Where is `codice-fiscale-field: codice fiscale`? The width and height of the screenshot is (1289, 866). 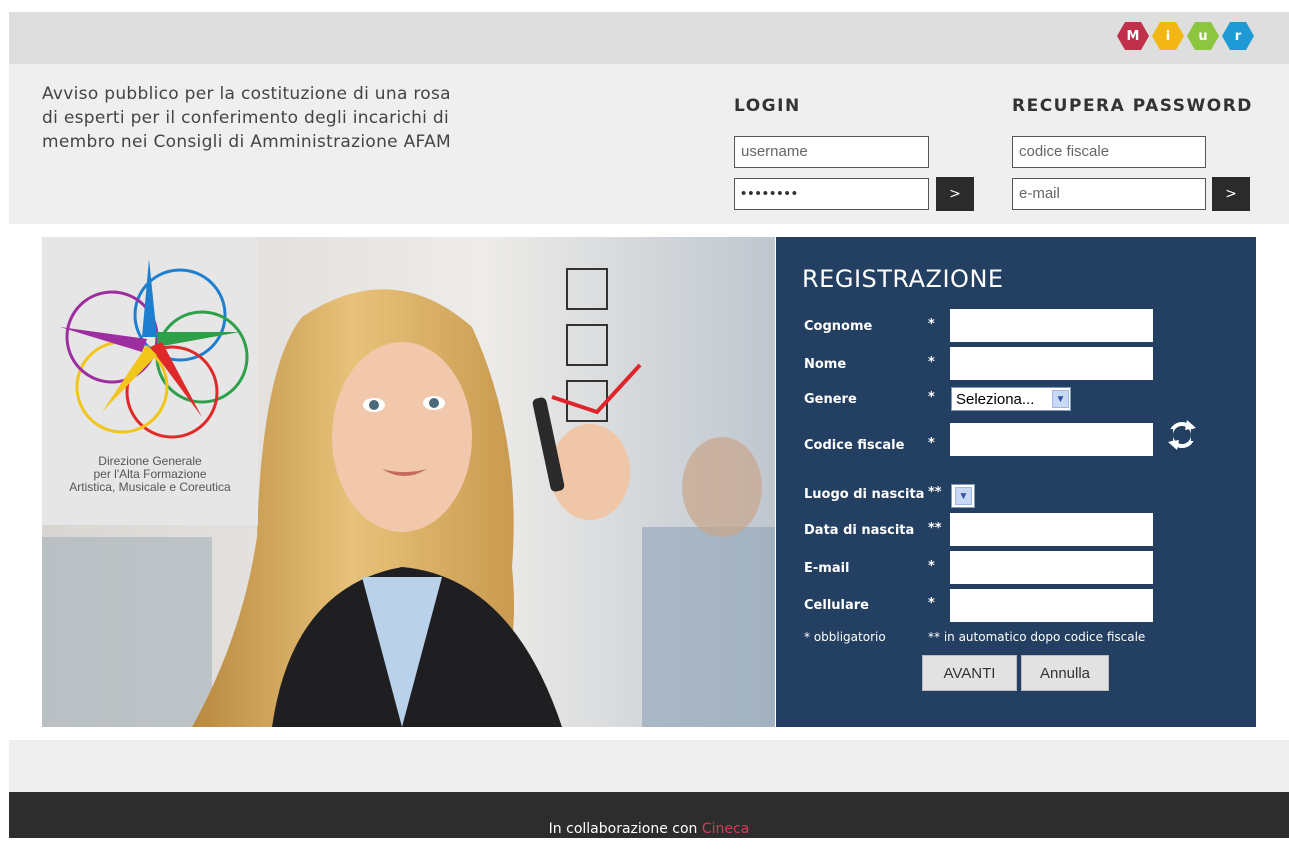
codice-fiscale-field: codice fiscale is located at coordinates (1109, 152).